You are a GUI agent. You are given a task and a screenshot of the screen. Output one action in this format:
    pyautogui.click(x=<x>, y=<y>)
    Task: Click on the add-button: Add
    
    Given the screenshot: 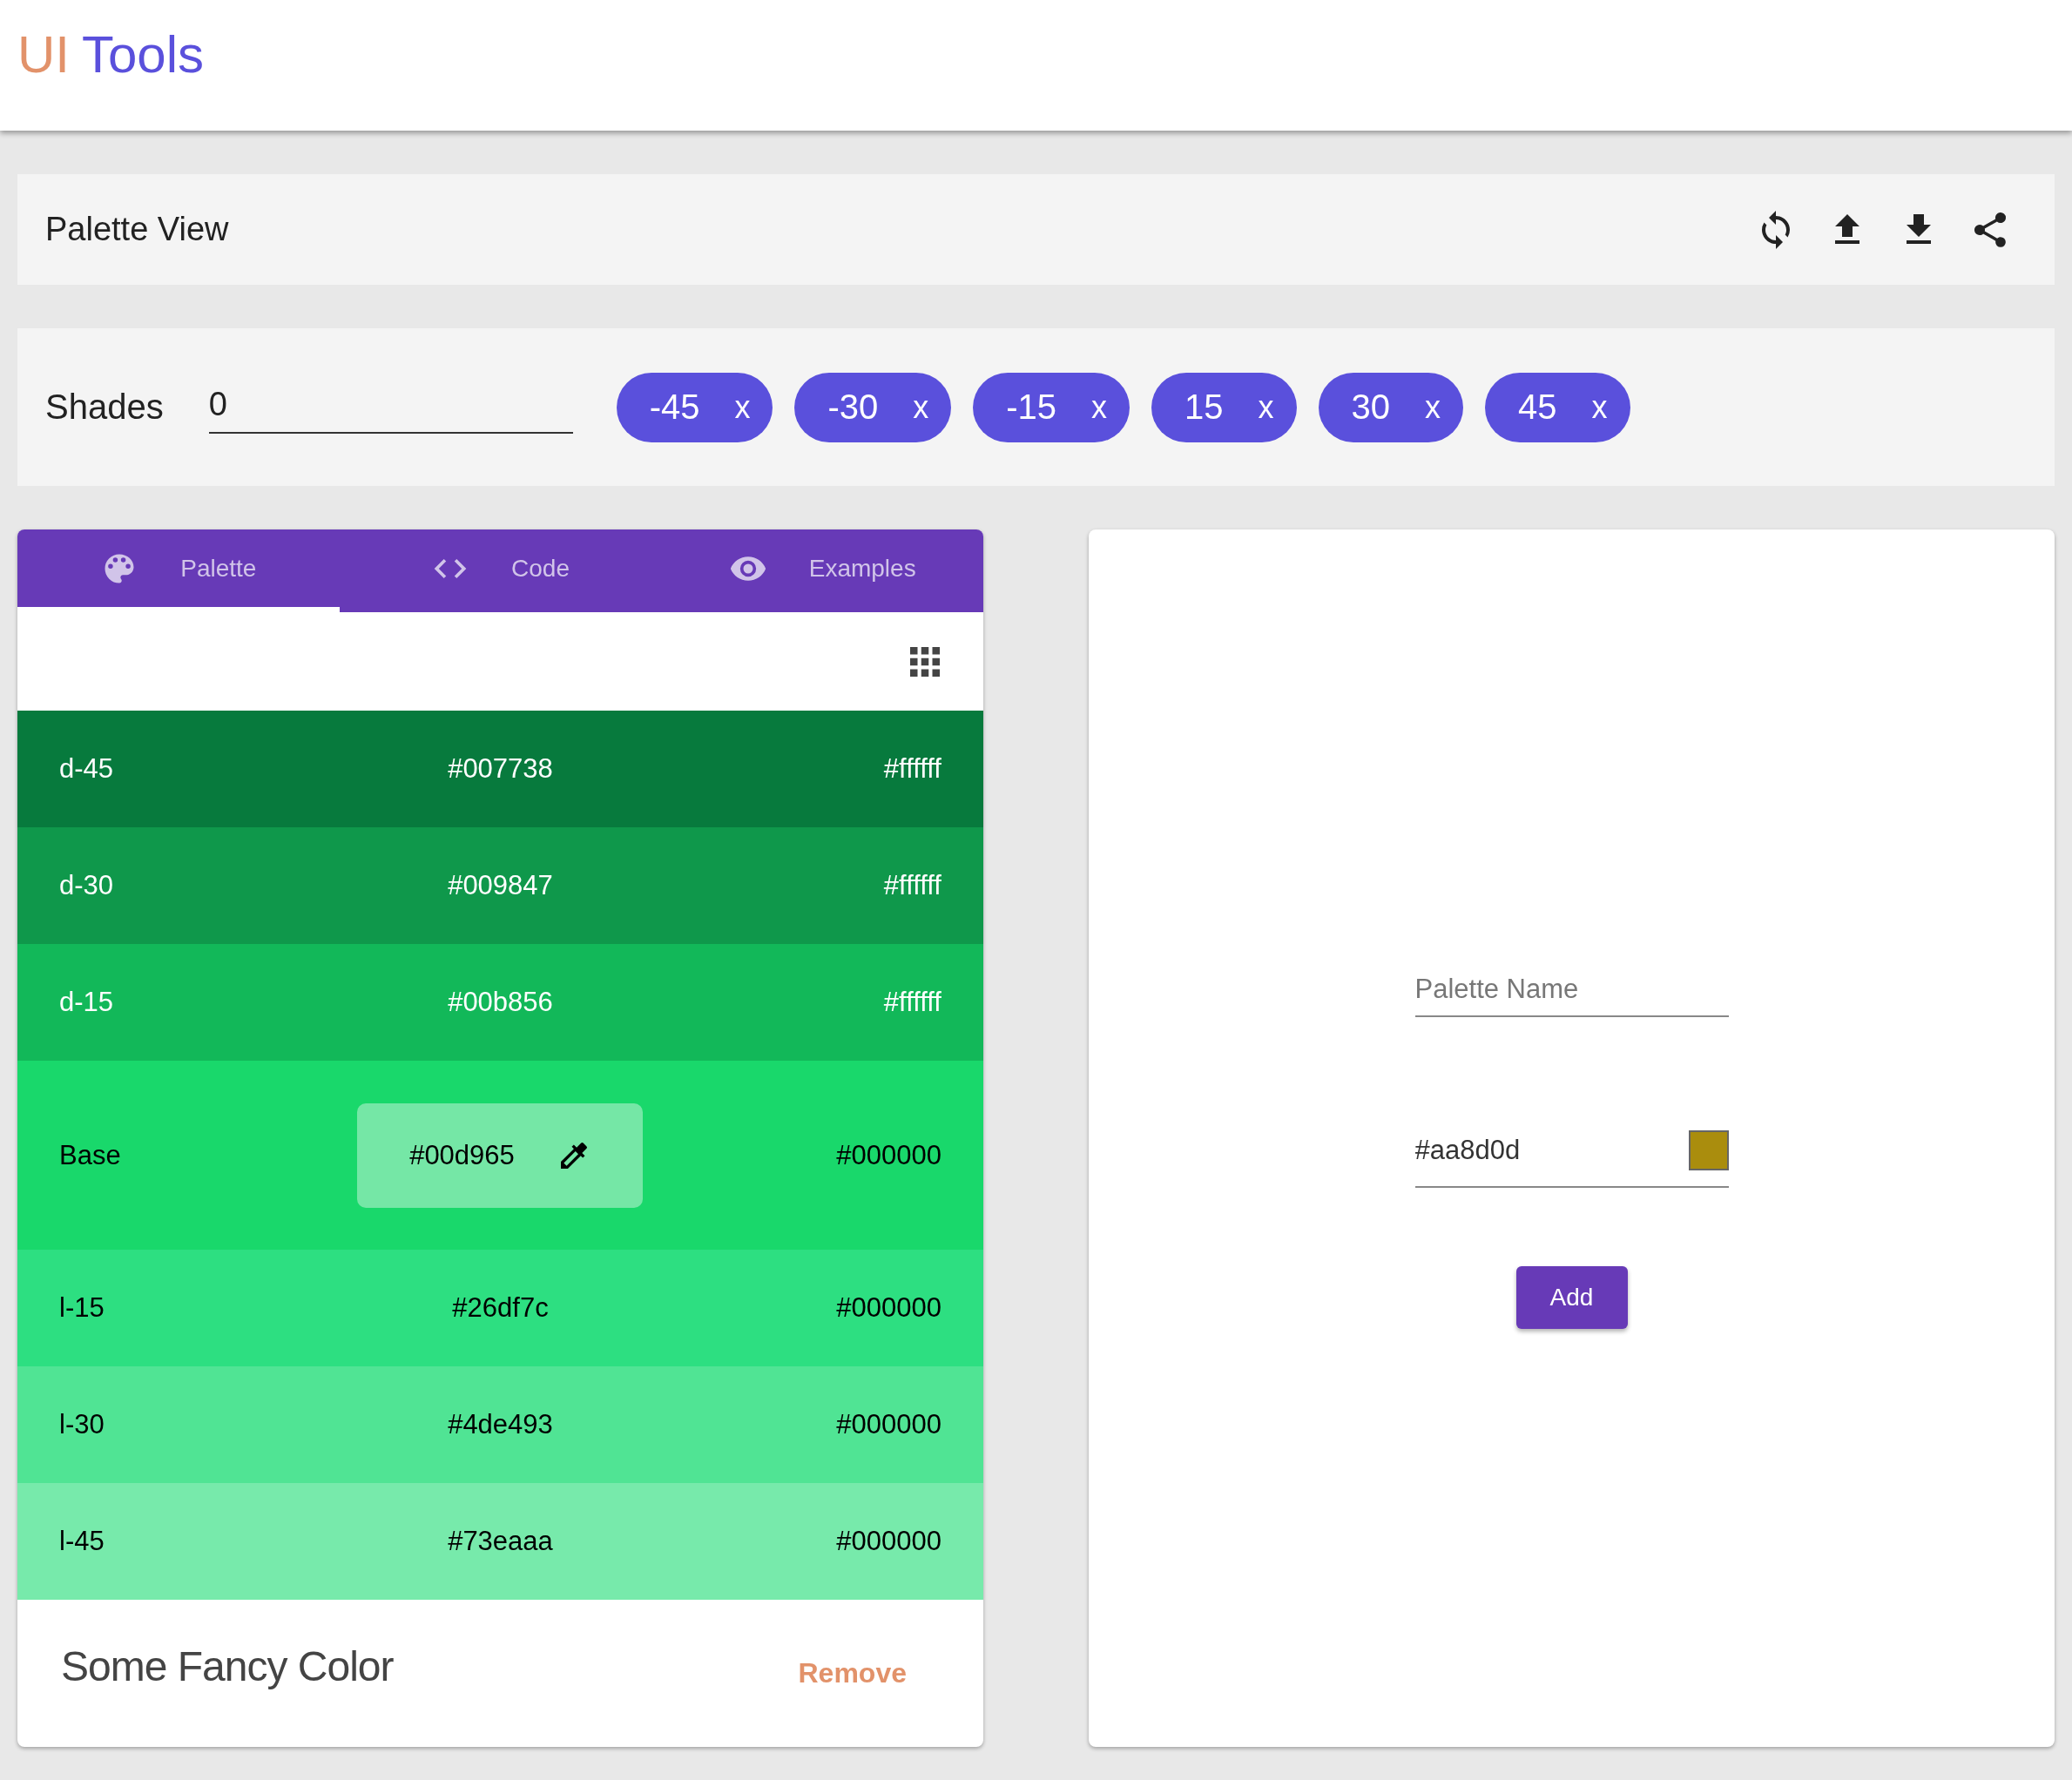 What is the action you would take?
    pyautogui.click(x=1571, y=1297)
    